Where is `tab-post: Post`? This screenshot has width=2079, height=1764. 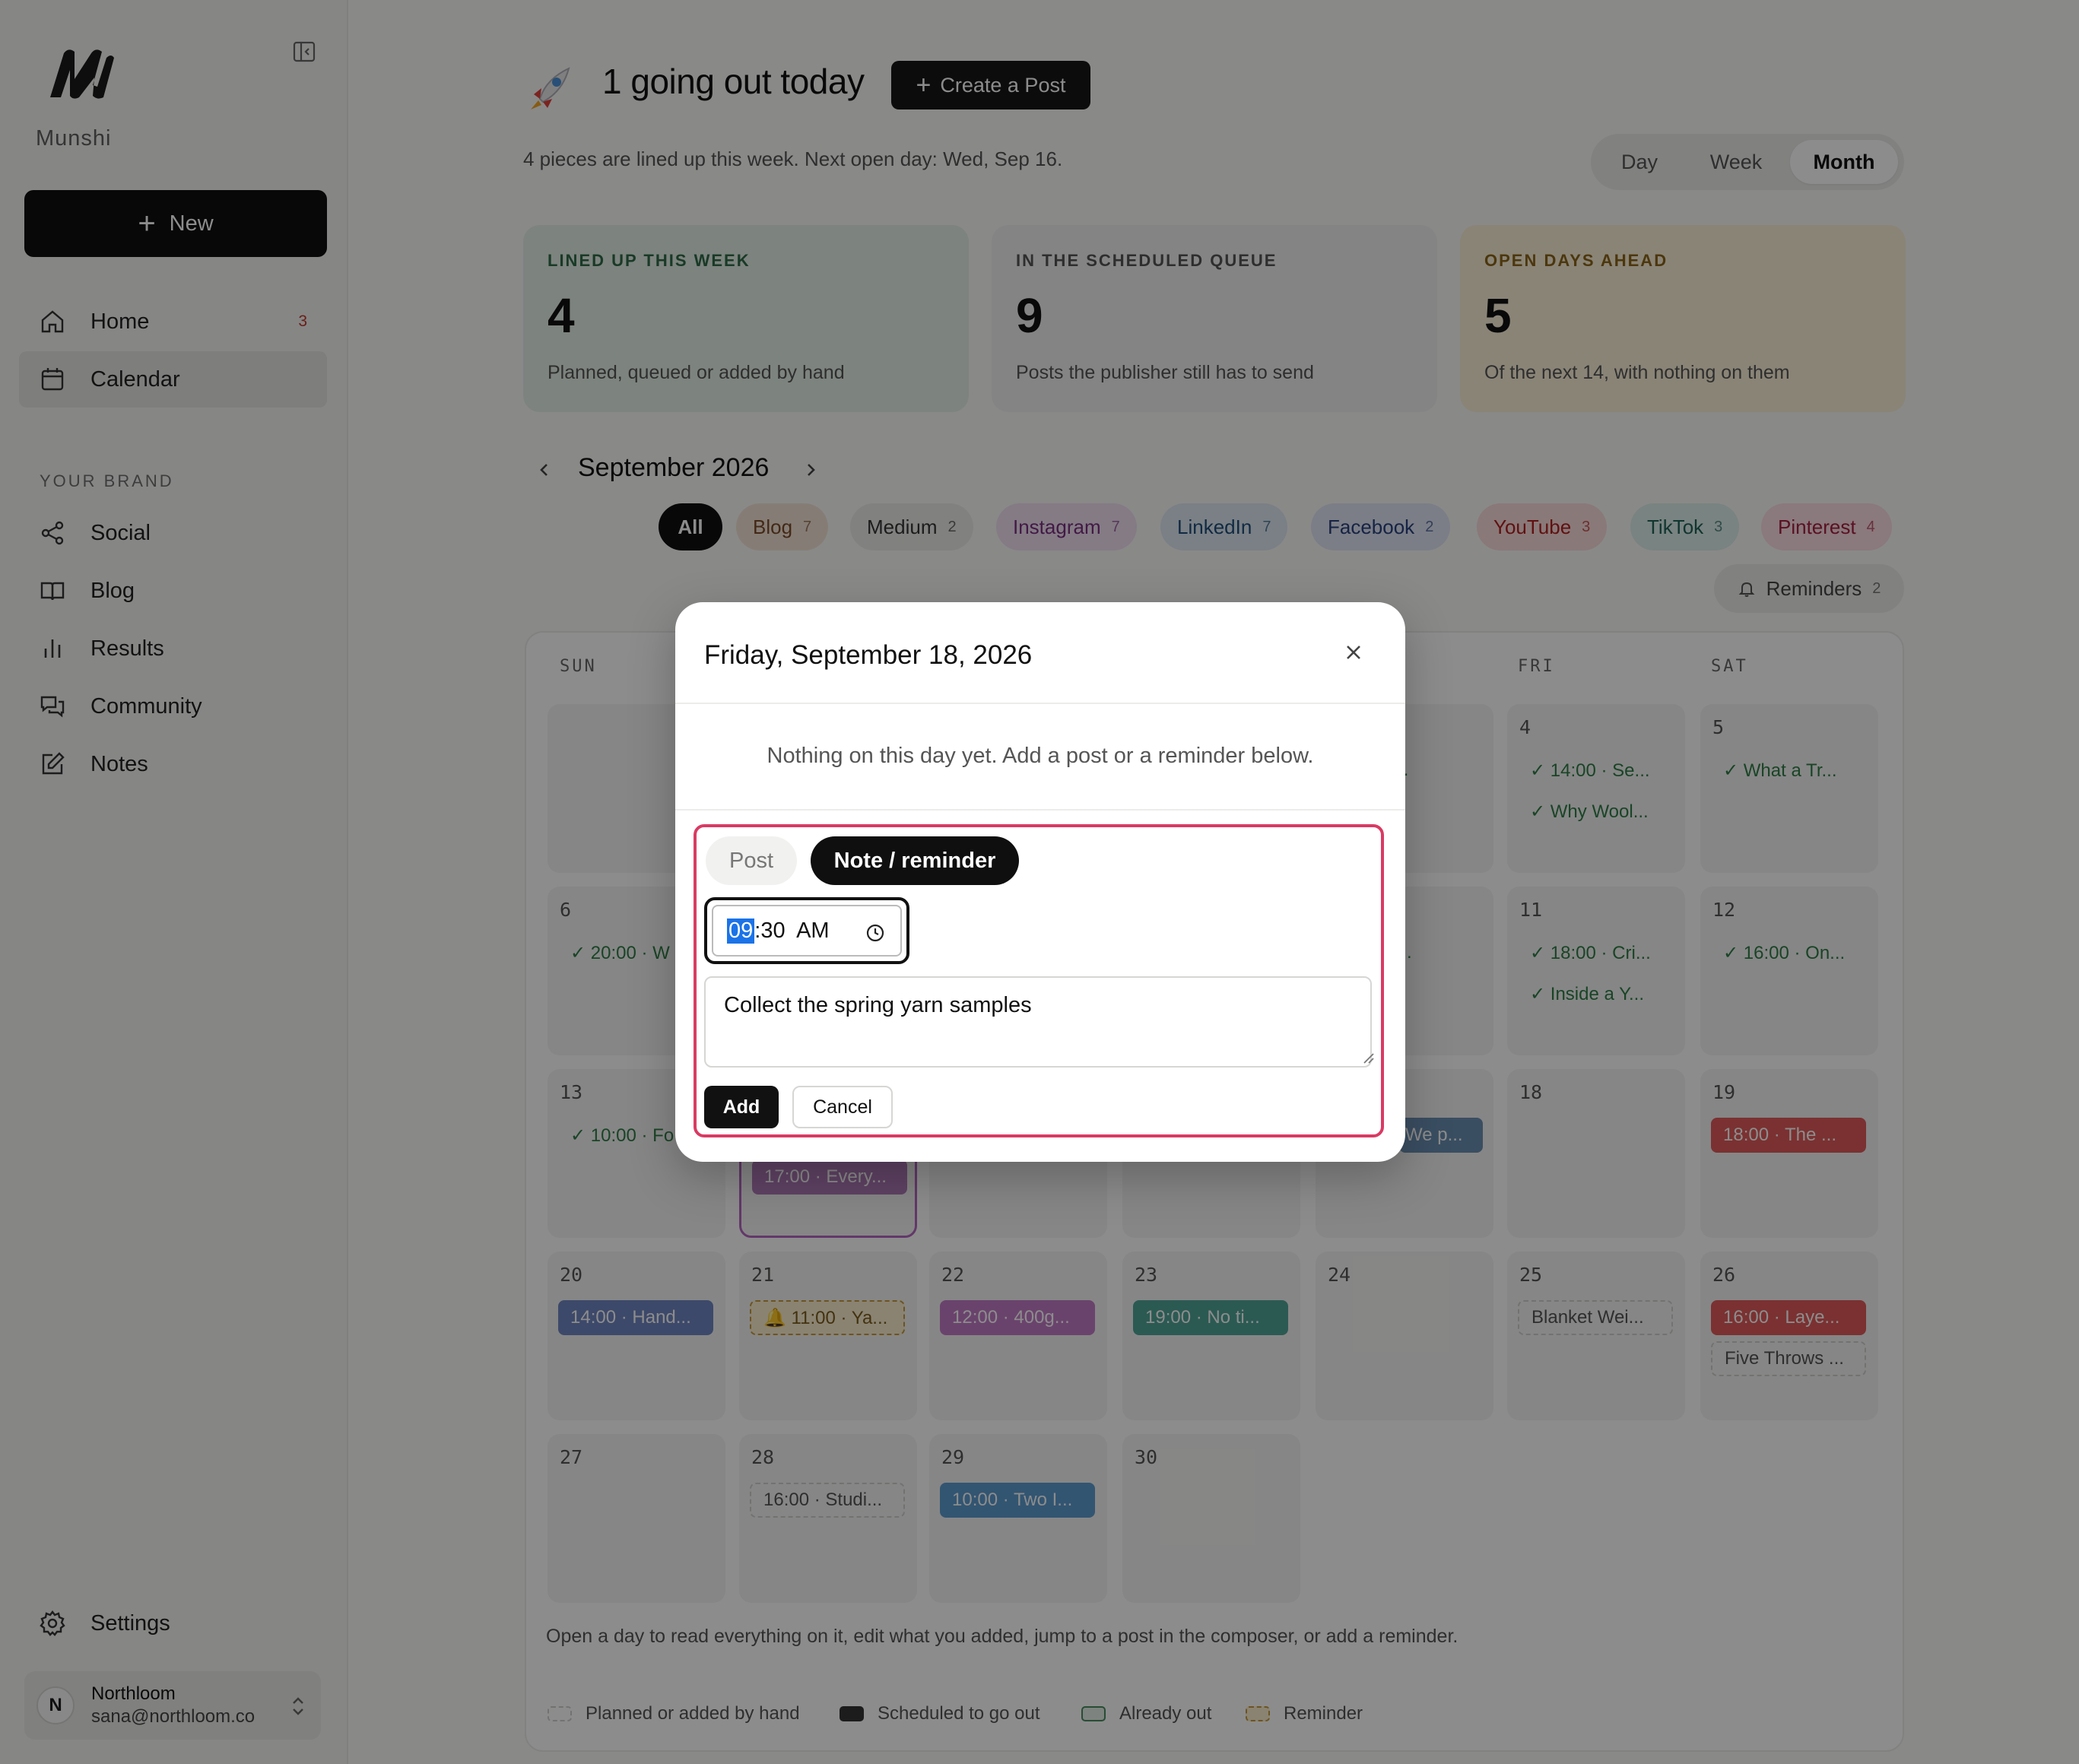 tab-post: Post is located at coordinates (751, 861).